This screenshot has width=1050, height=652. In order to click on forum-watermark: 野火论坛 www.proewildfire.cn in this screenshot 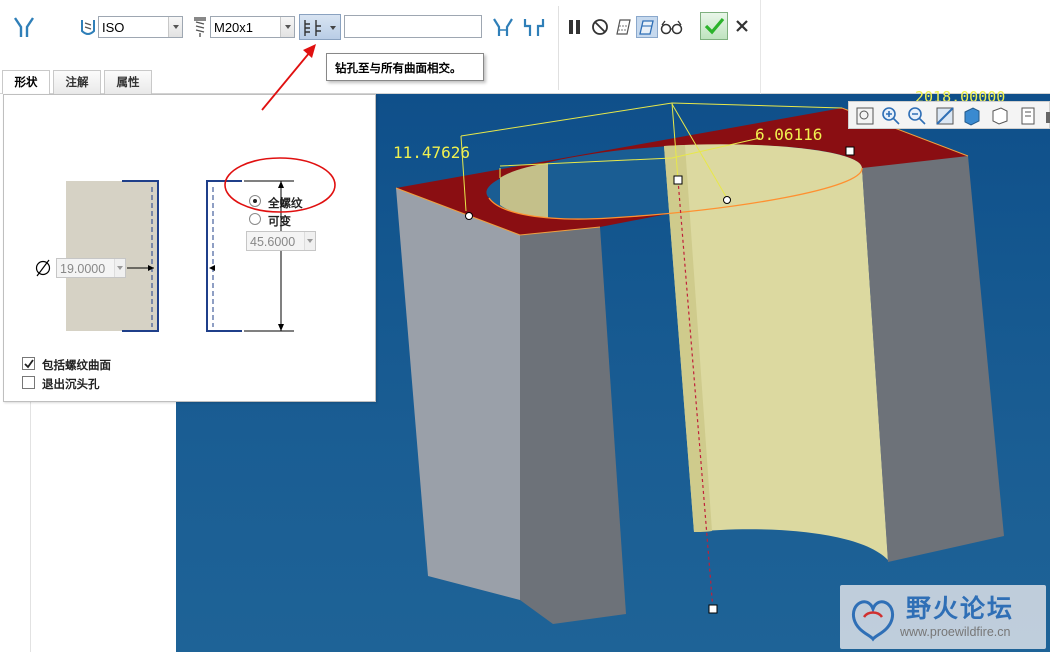, I will do `click(943, 617)`.